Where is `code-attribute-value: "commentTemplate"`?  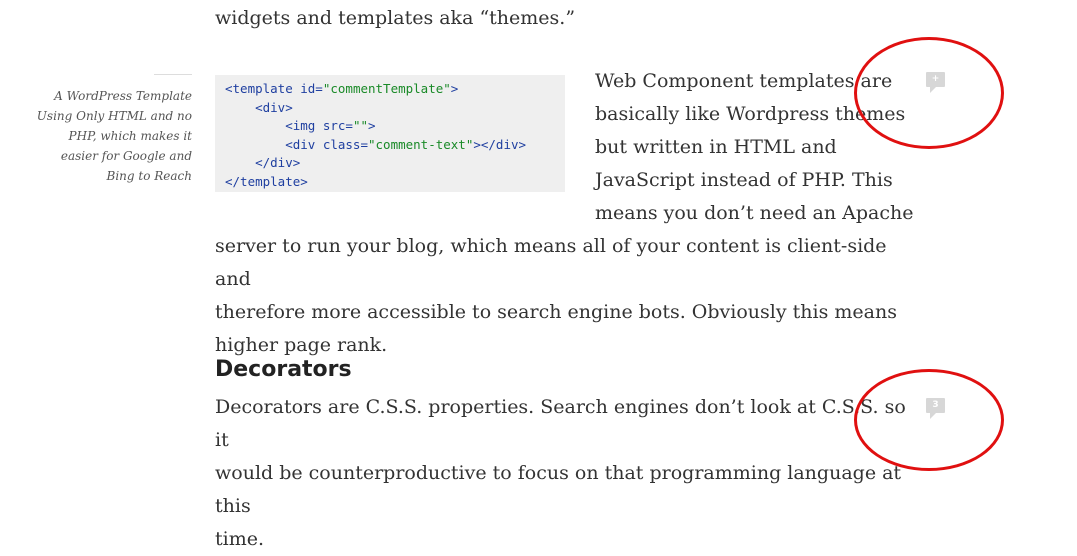 code-attribute-value: "commentTemplate" is located at coordinates (386, 88).